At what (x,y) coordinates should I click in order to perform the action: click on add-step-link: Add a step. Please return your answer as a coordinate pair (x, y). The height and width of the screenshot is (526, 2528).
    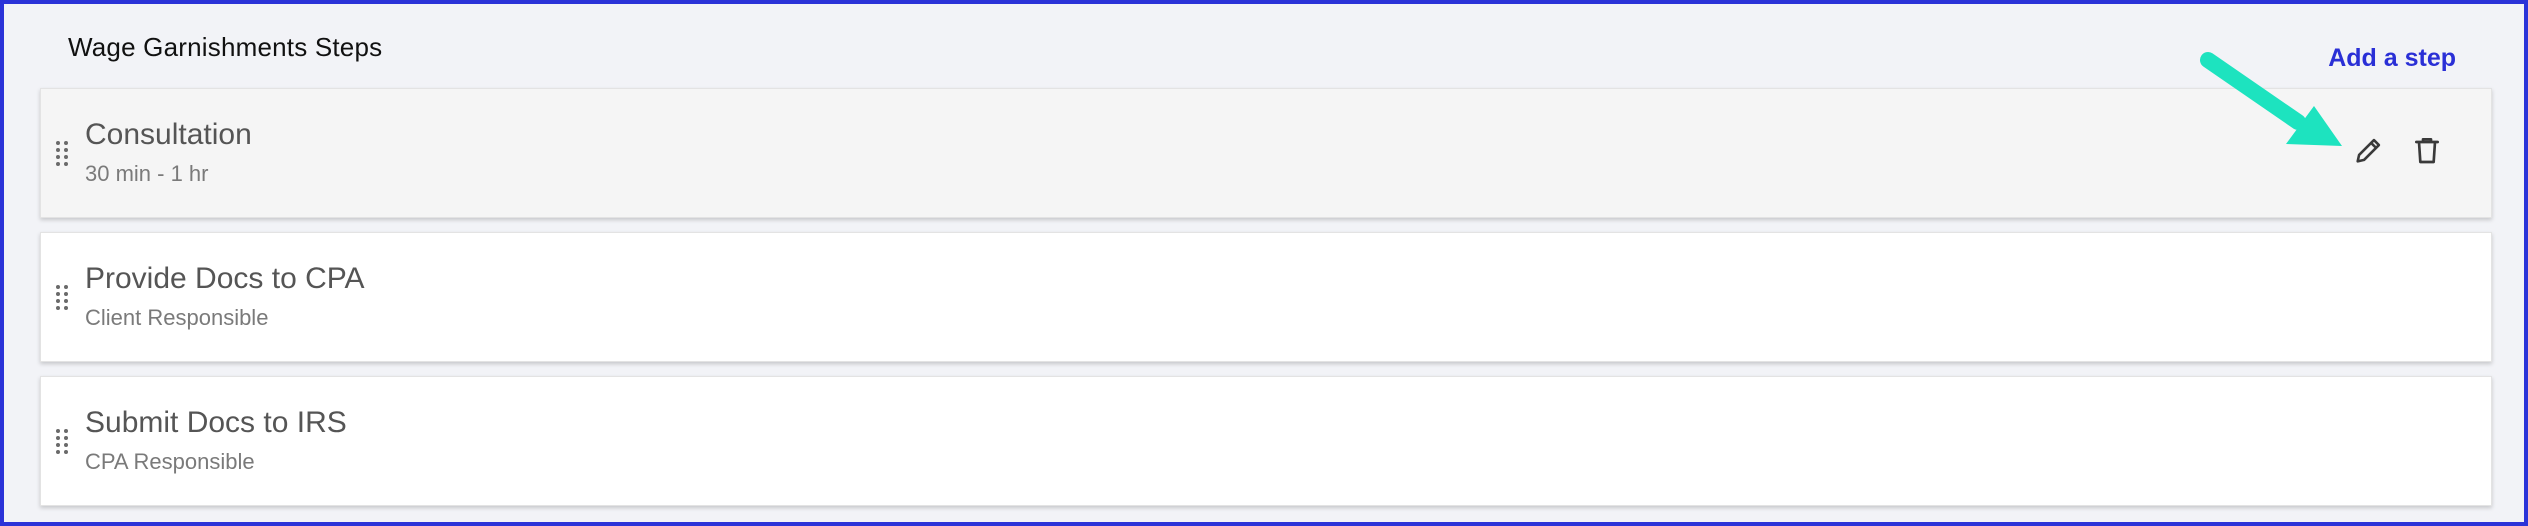
    Looking at the image, I should click on (2392, 58).